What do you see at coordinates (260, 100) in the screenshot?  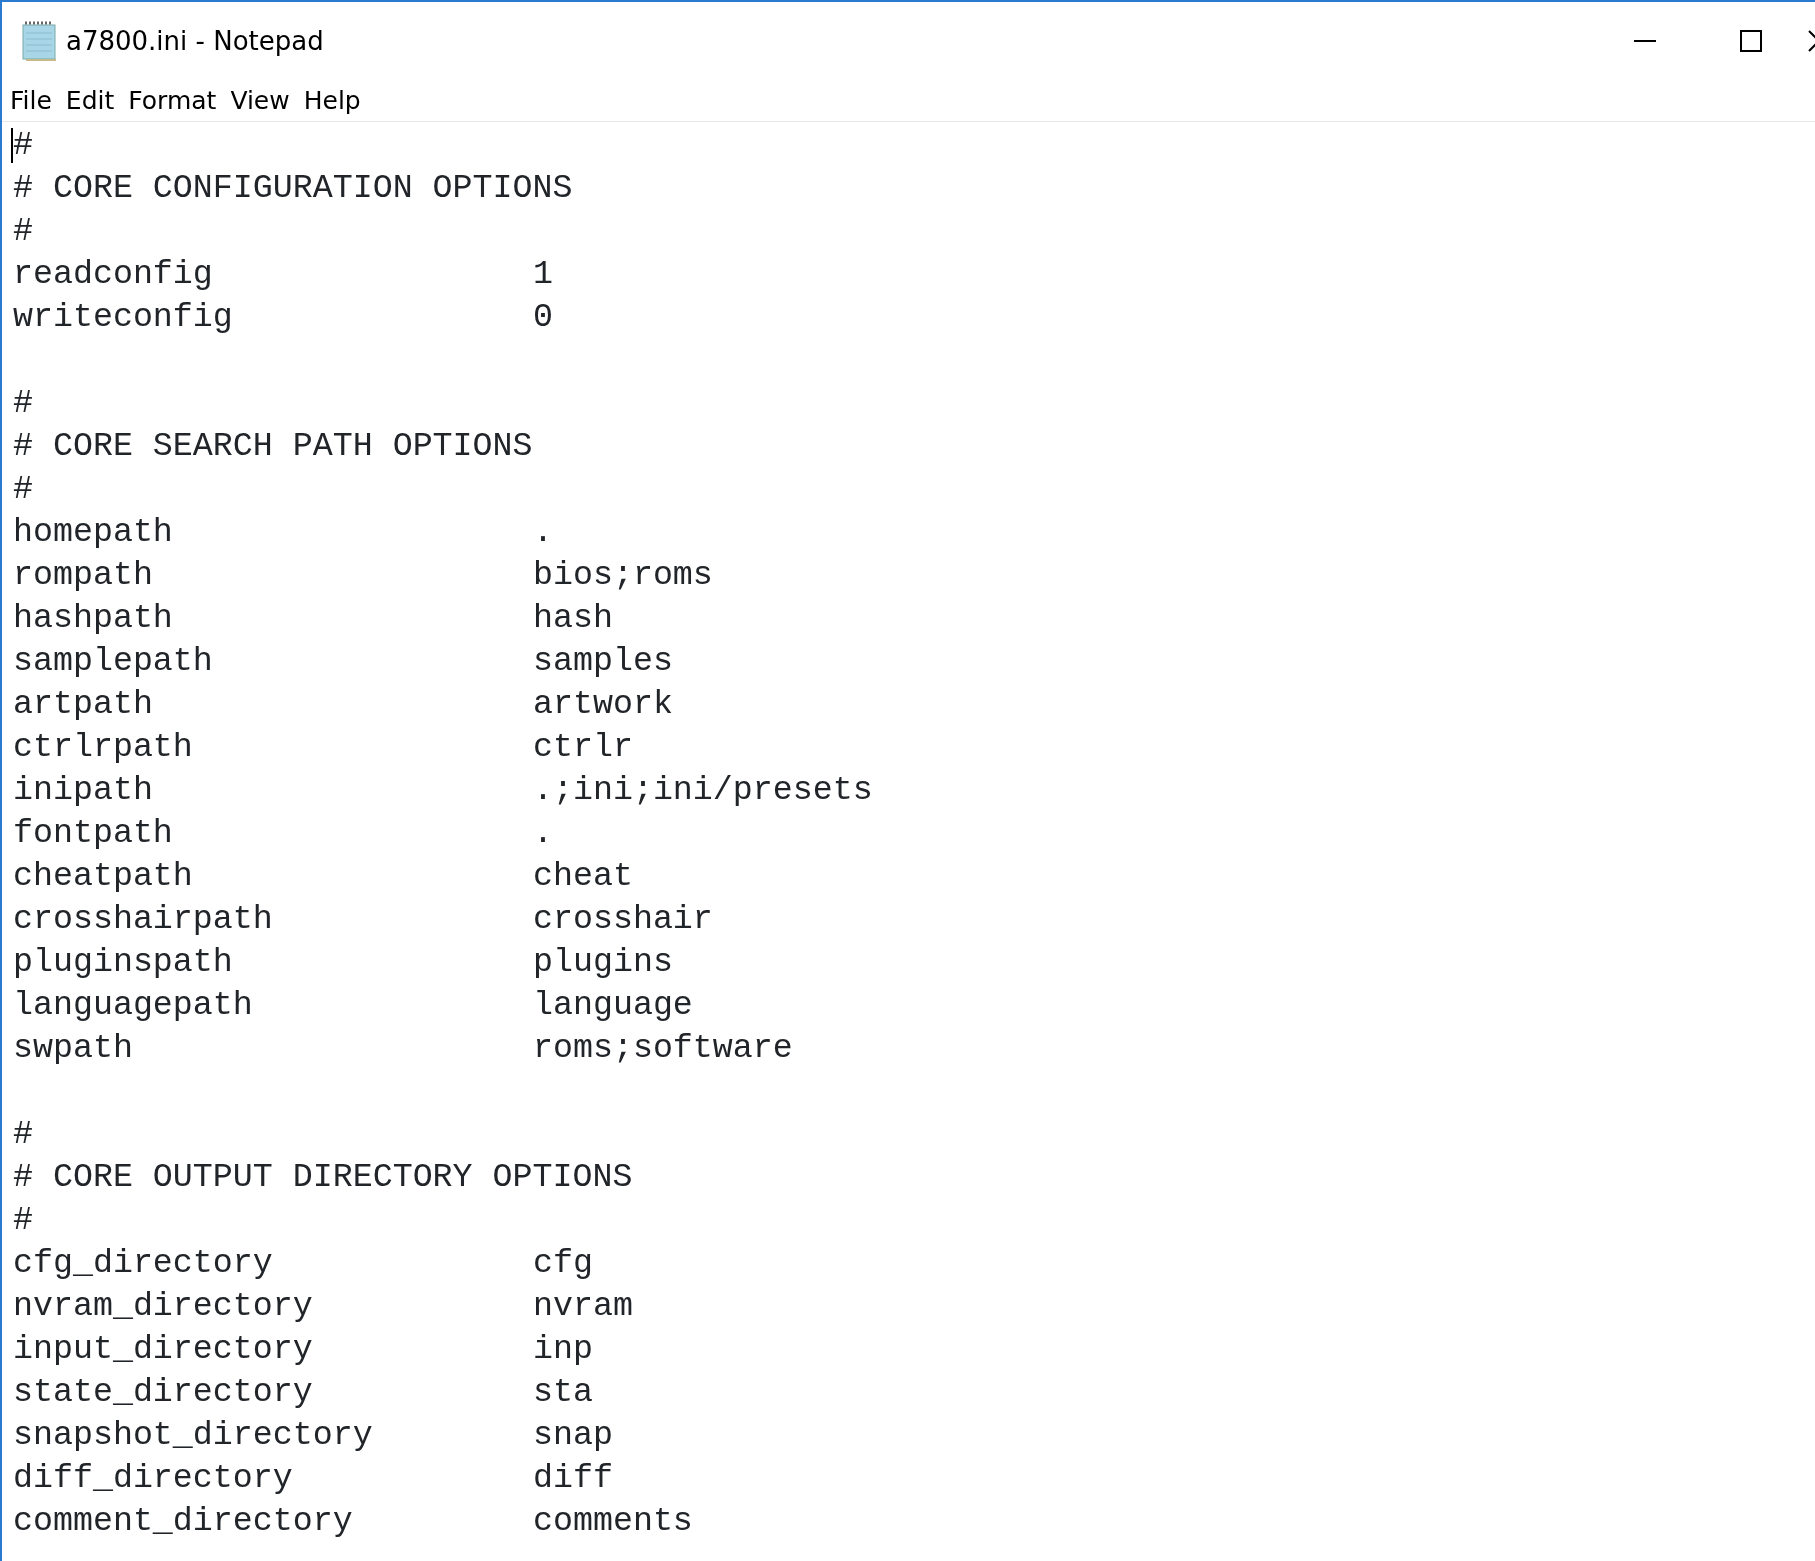 I see `menu-item: View` at bounding box center [260, 100].